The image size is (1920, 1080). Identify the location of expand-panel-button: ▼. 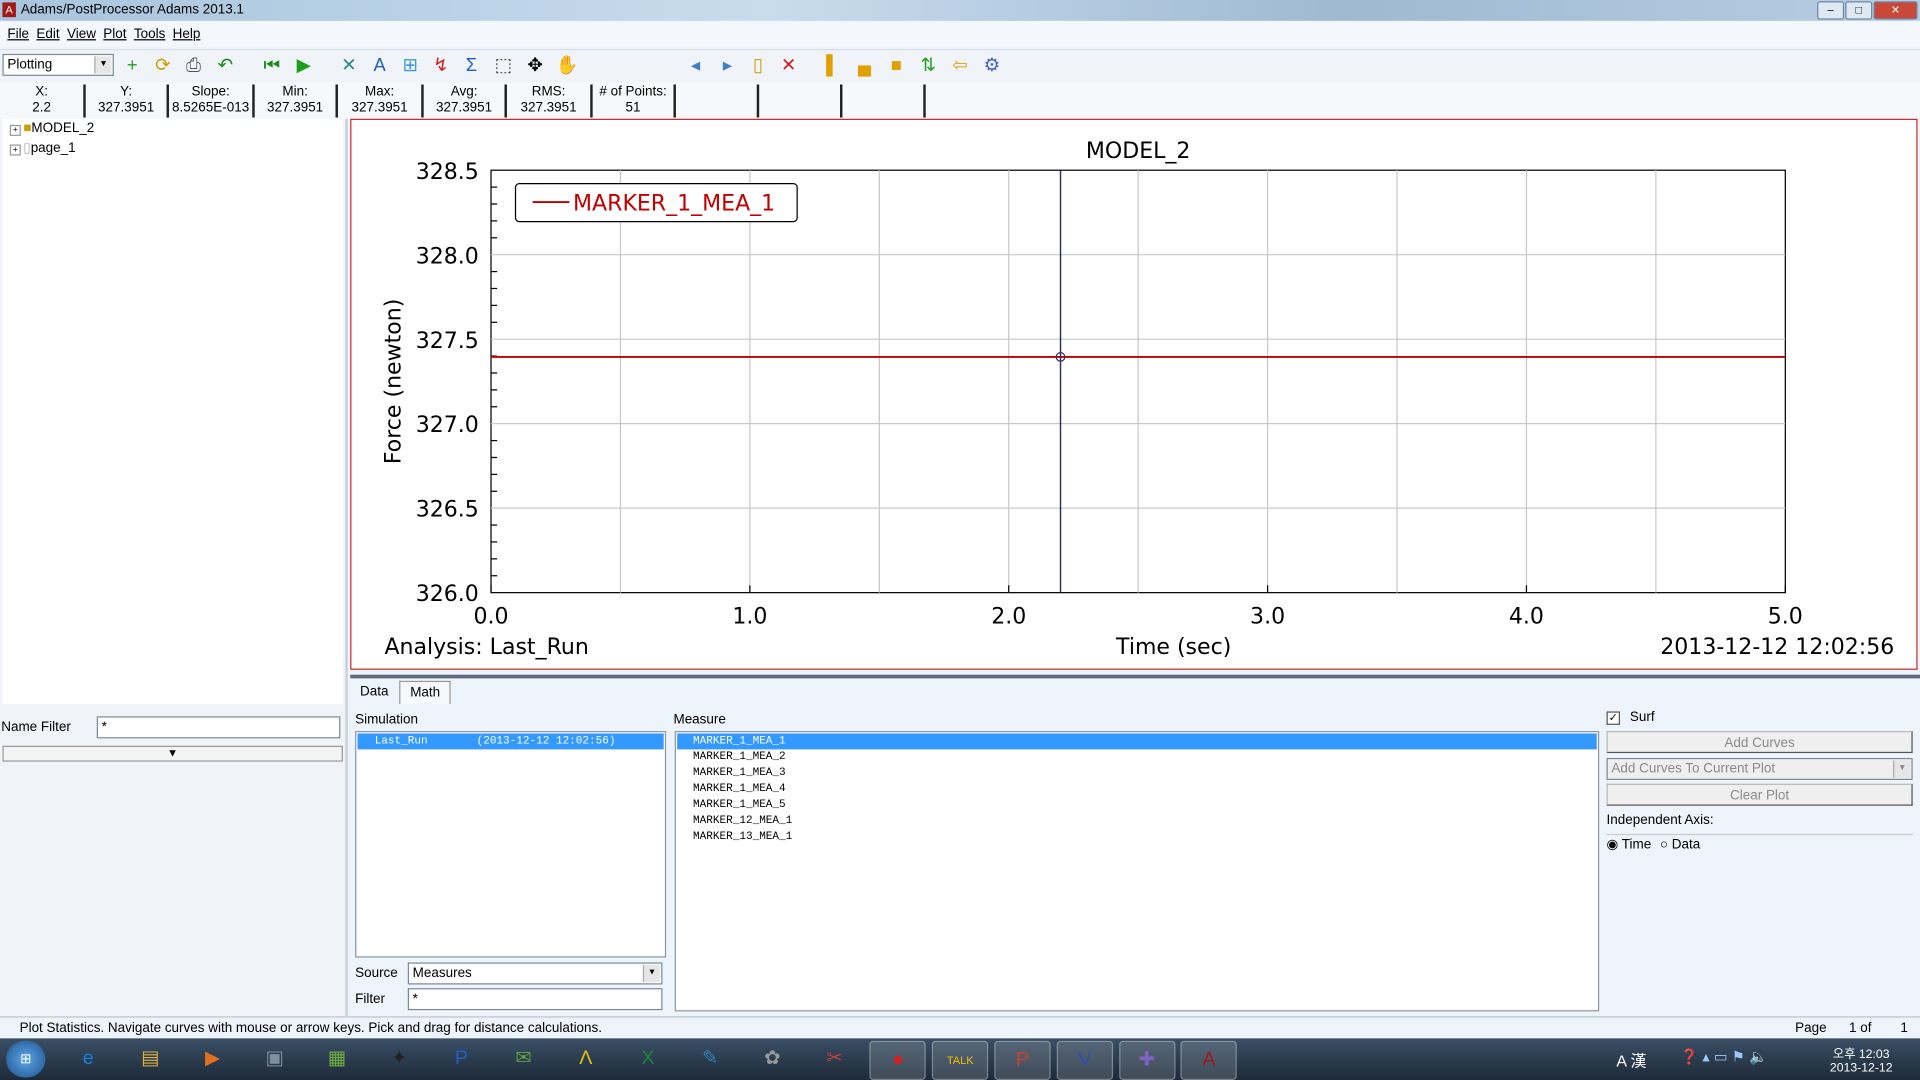
(172, 753).